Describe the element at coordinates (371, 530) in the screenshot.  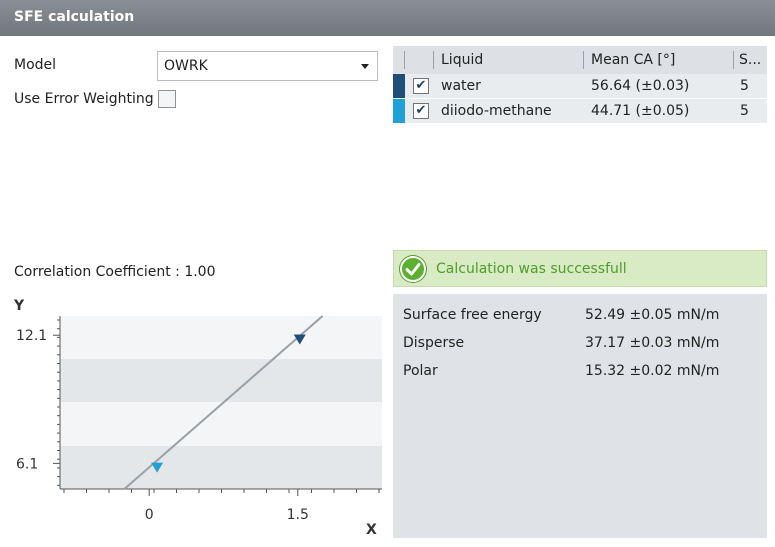
I see `x-axis-label: X` at that location.